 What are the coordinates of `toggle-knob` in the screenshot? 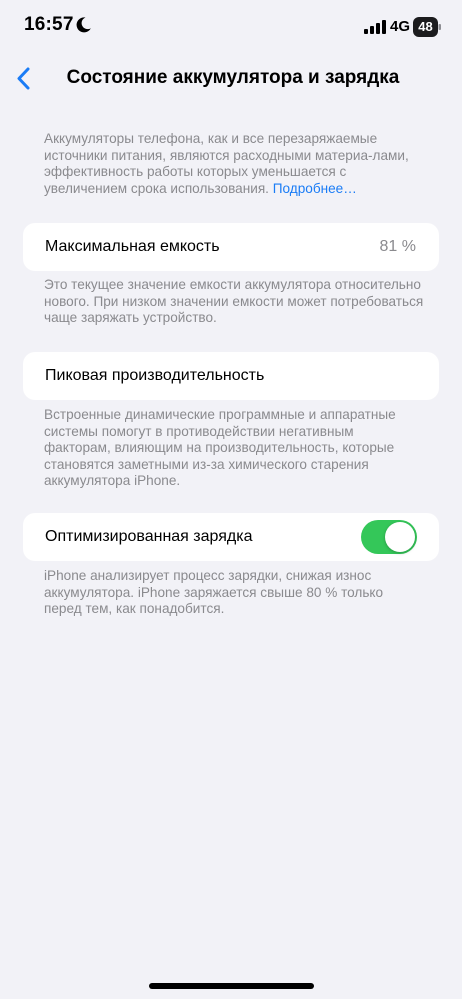 It's located at (400, 537).